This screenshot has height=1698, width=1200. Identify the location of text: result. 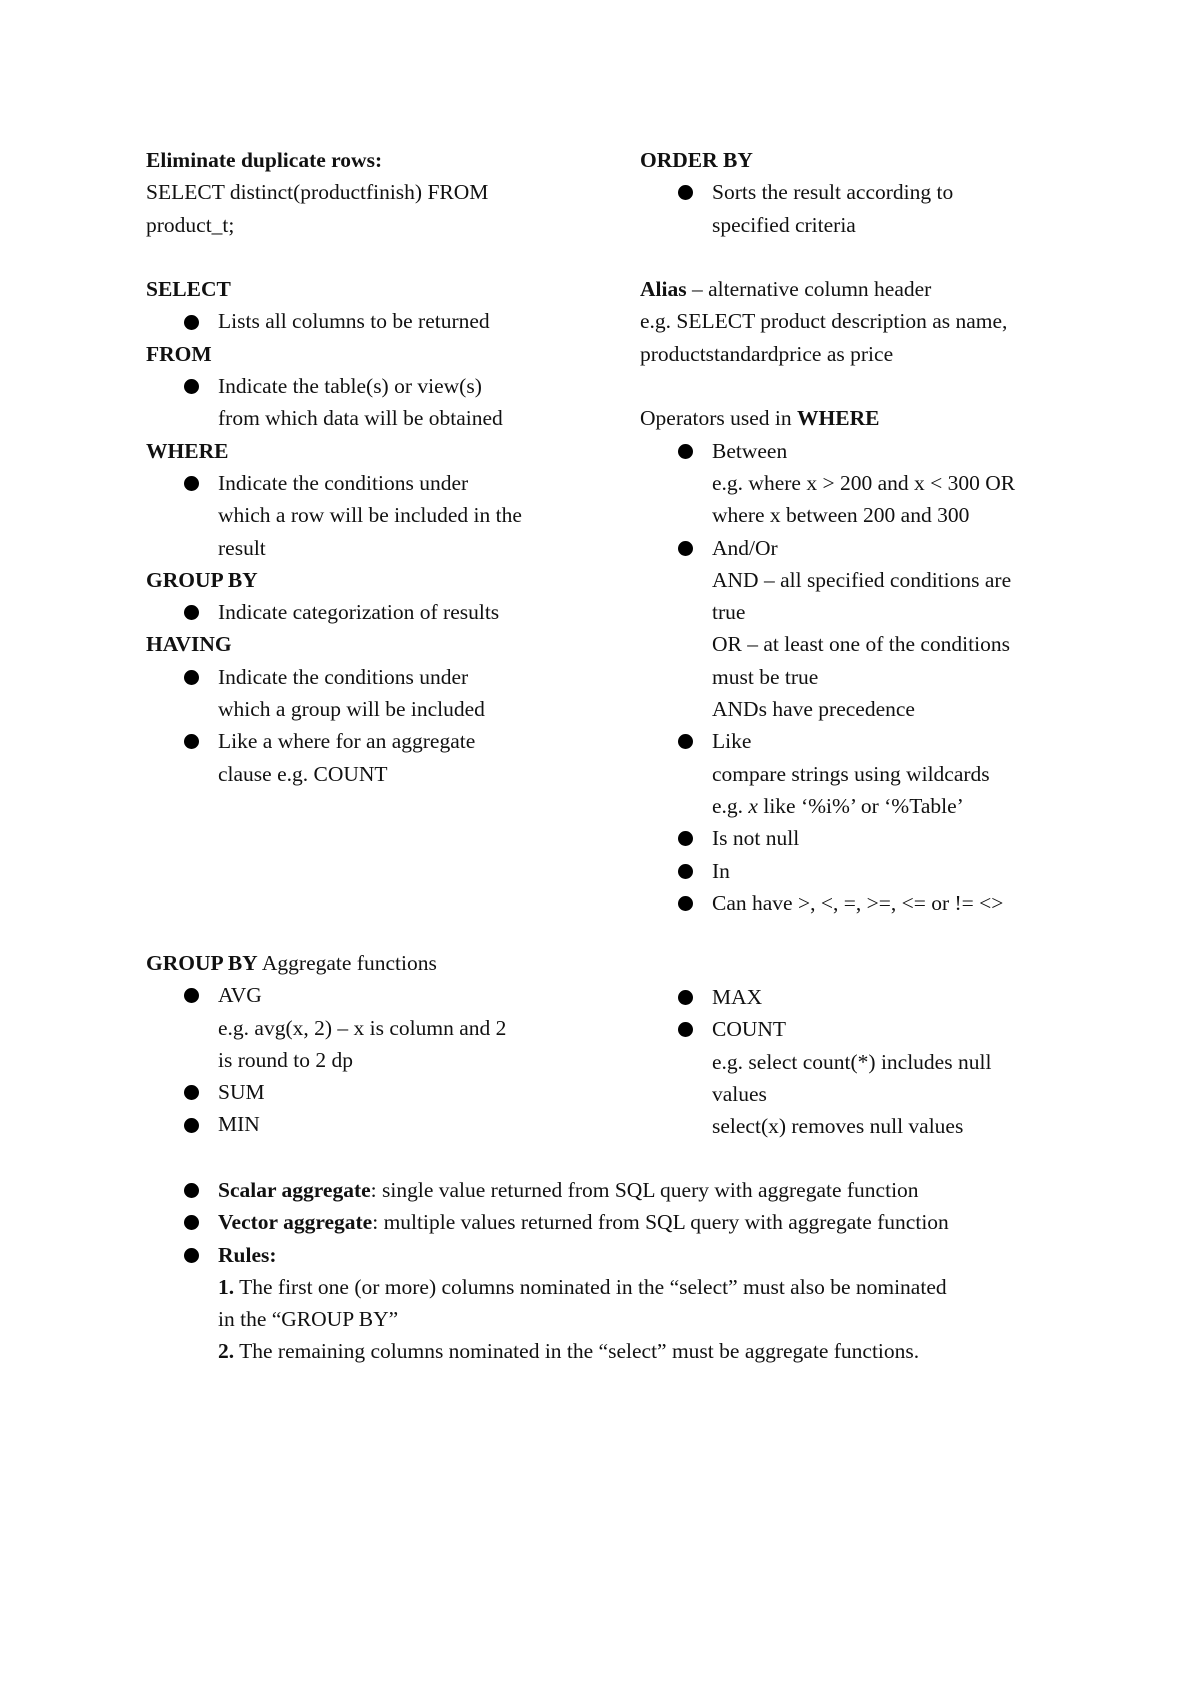
(242, 547).